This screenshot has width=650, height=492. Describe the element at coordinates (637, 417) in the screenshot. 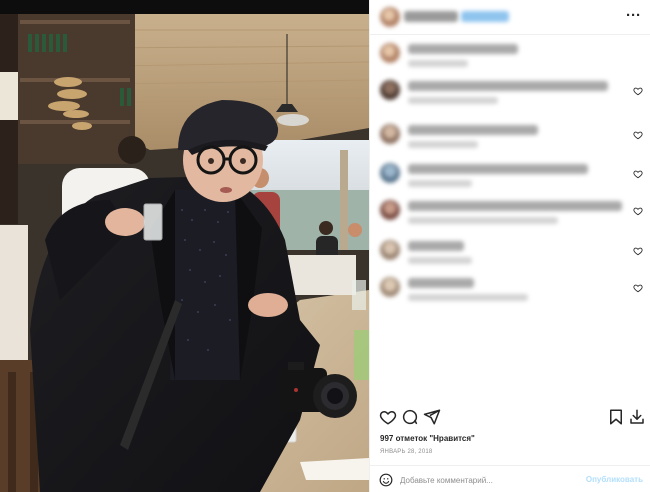

I see `download-icon` at that location.